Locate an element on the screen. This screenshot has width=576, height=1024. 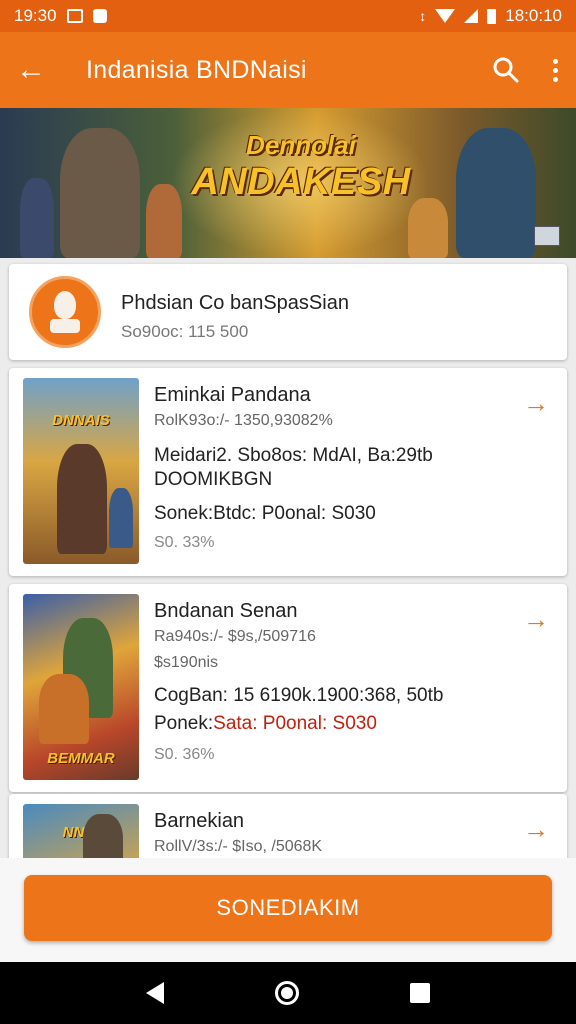
banner-badge is located at coordinates (547, 236).